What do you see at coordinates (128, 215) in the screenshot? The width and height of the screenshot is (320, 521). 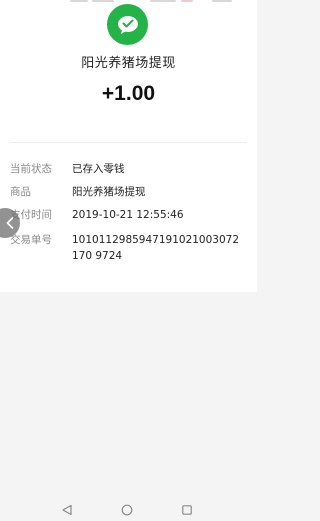 I see `pay-time-value: 2019-10-21 12:55:46` at bounding box center [128, 215].